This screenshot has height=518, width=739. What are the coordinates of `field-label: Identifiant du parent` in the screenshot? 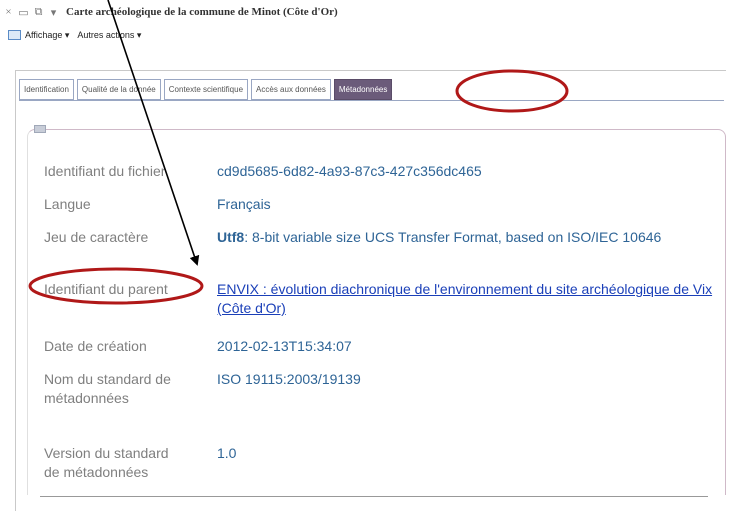 It's located at (106, 289).